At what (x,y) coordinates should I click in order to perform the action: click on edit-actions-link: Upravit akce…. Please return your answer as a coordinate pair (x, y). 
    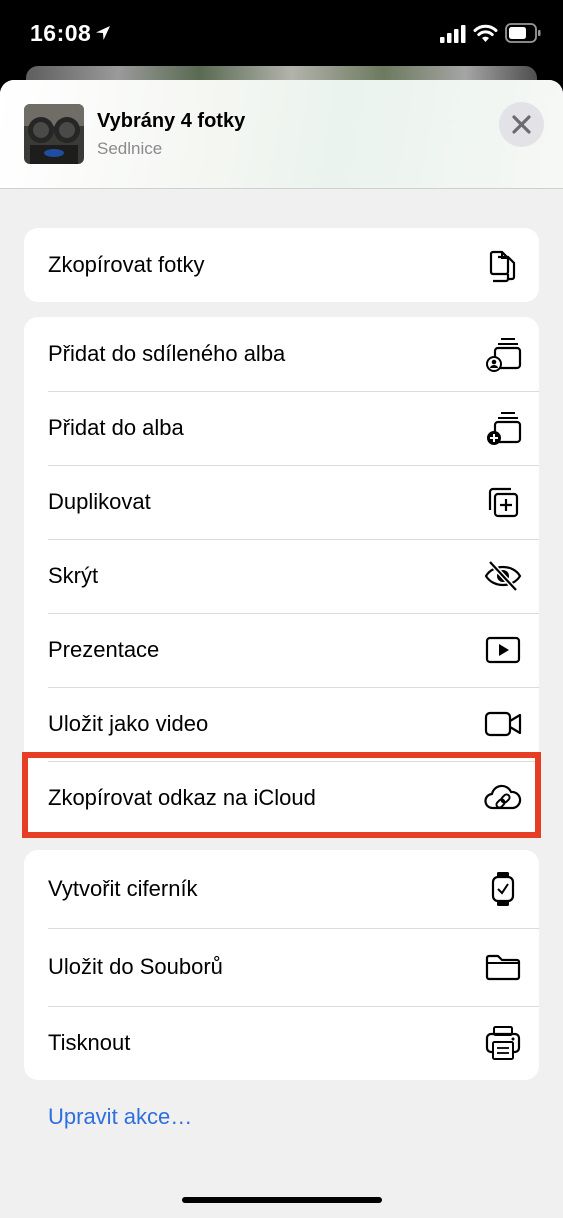
    Looking at the image, I should click on (120, 1117).